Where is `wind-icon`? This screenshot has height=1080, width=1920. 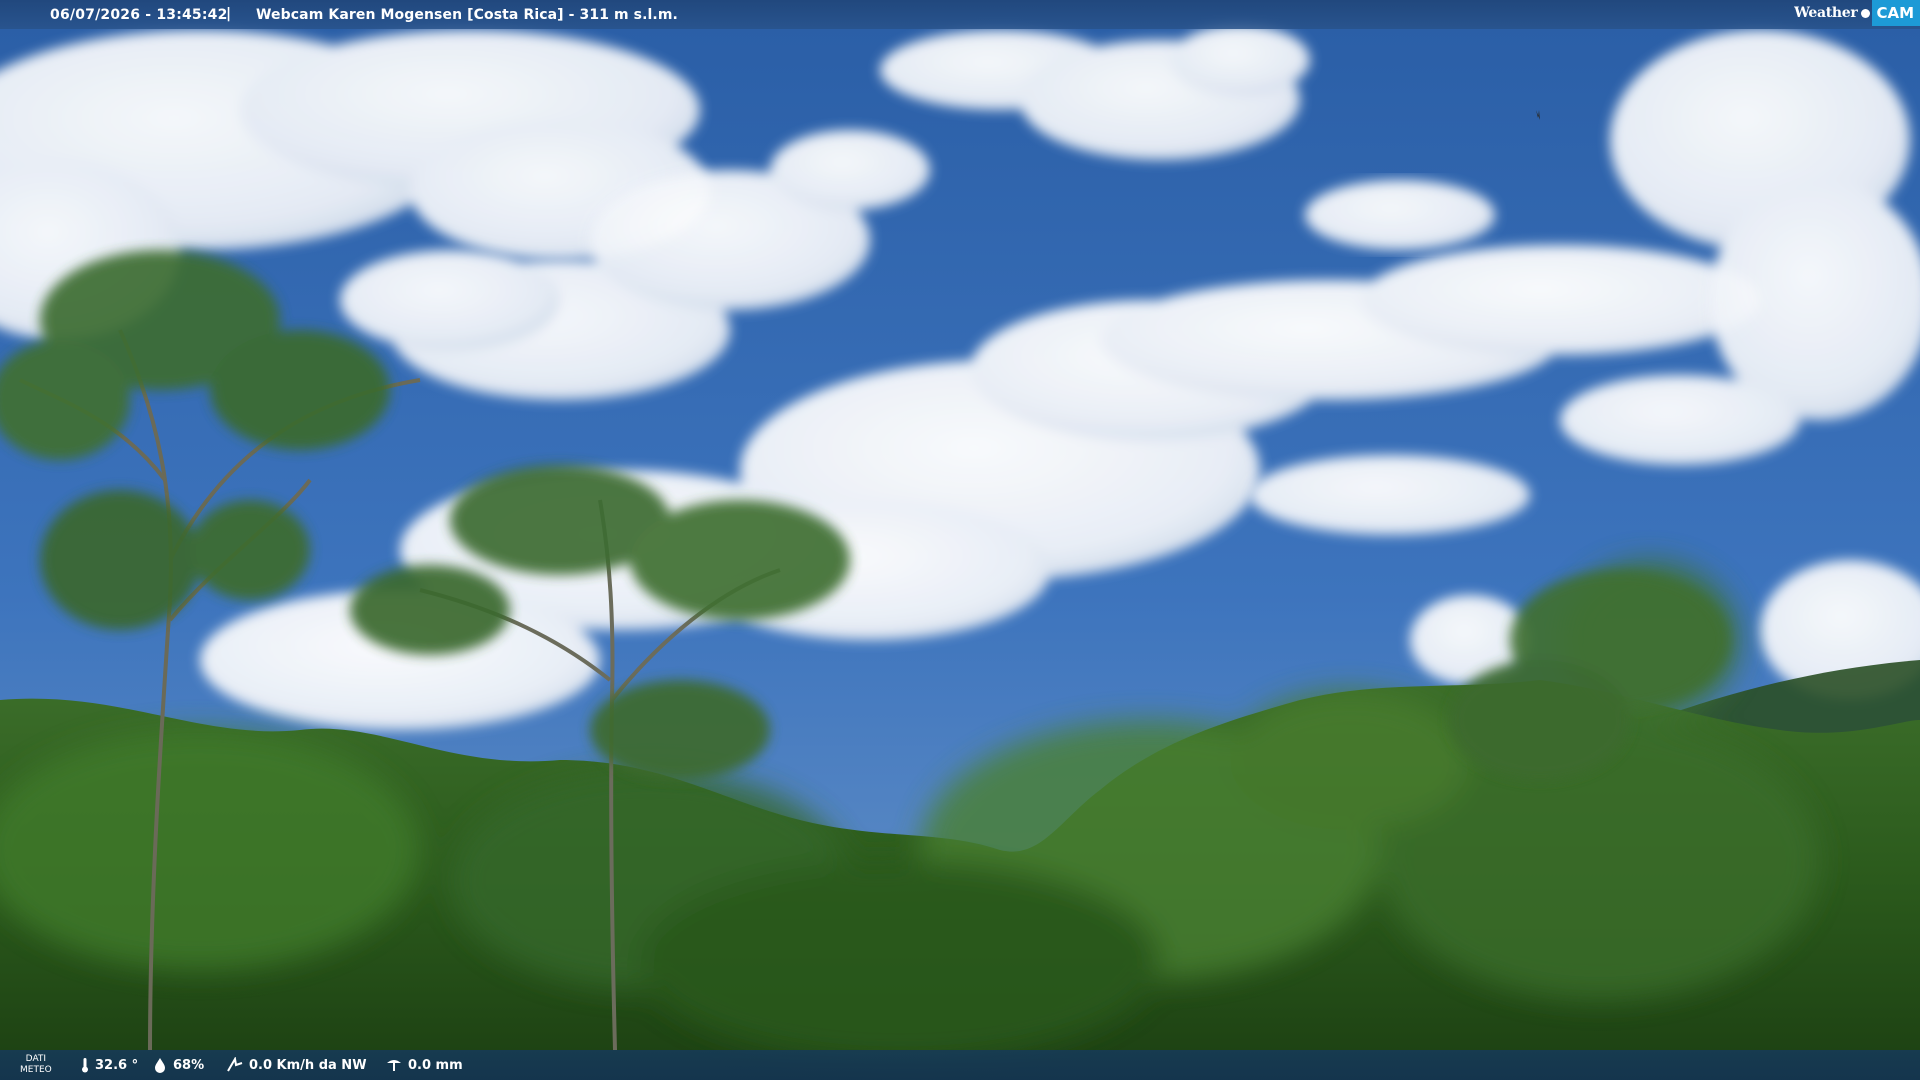 wind-icon is located at coordinates (235, 1064).